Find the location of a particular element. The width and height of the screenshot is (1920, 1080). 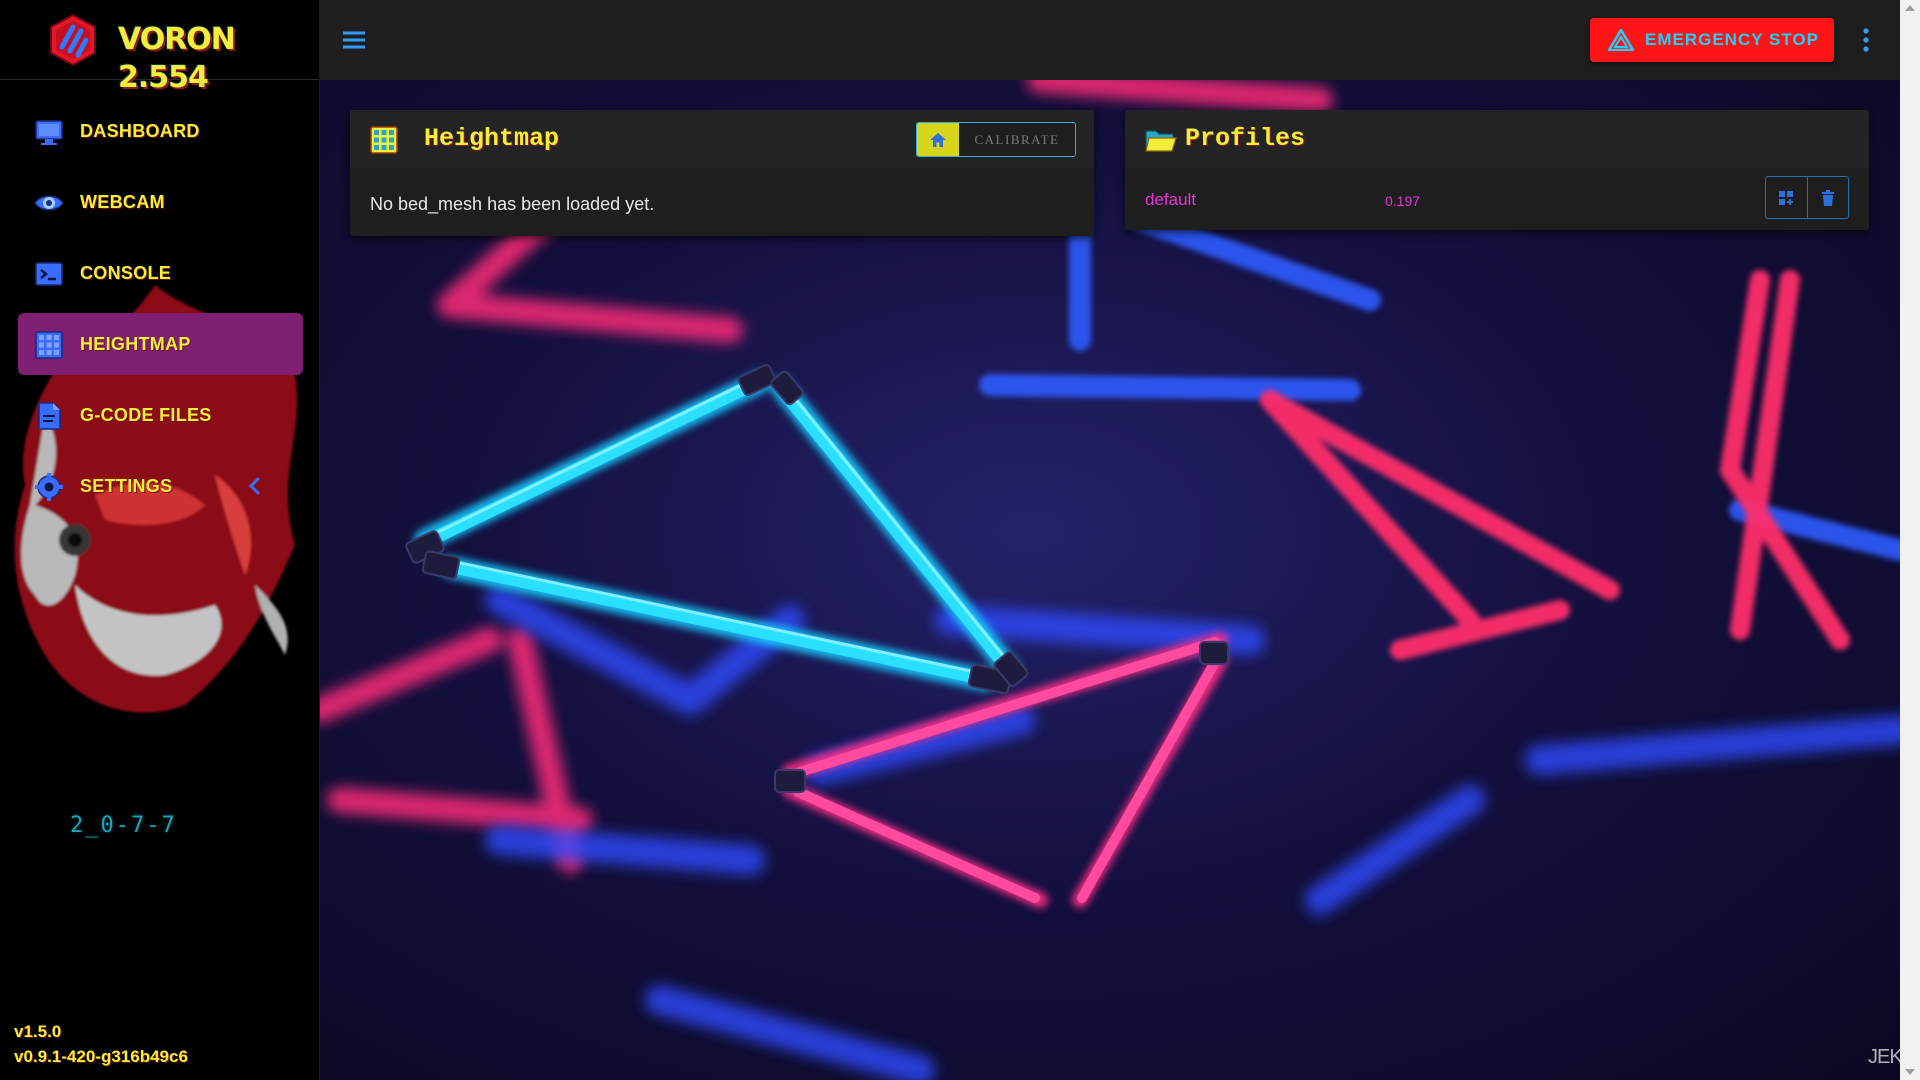

folder-open-icon is located at coordinates (1161, 141).